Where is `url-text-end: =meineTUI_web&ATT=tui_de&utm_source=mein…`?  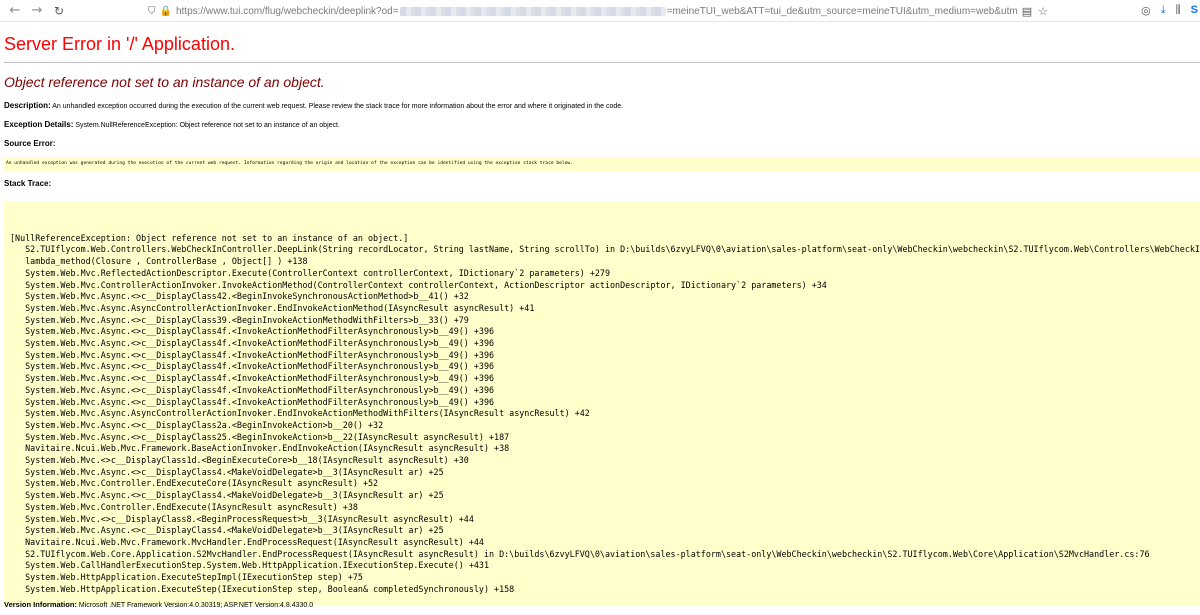
url-text-end: =meineTUI_web&ATT=tui_de&utm_source=mein… is located at coordinates (842, 11).